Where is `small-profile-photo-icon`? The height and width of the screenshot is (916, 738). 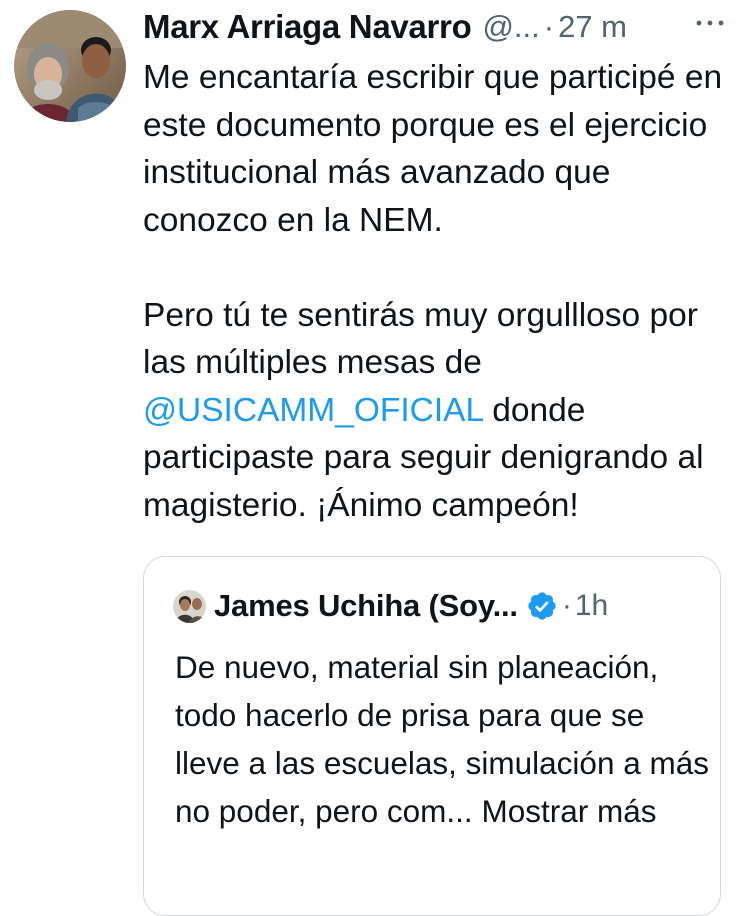 small-profile-photo-icon is located at coordinates (189, 606).